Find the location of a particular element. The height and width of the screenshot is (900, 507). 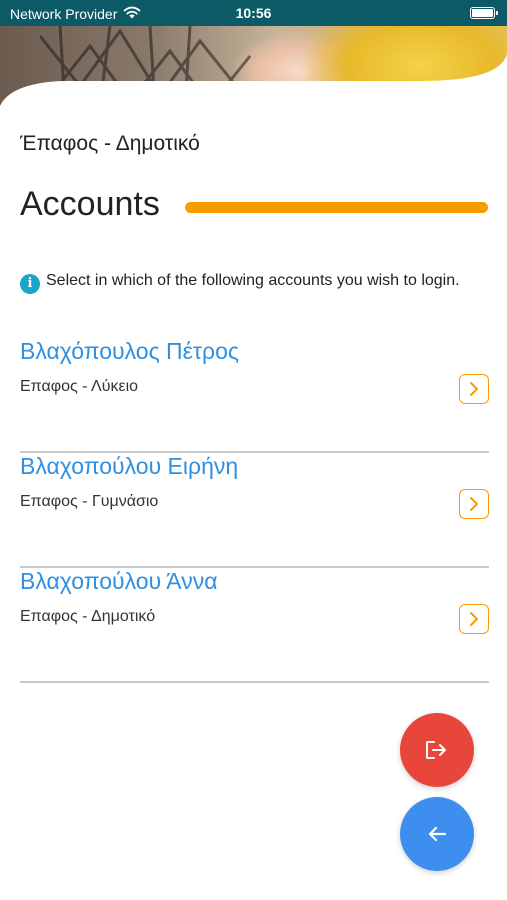

logout-button is located at coordinates (437, 750).